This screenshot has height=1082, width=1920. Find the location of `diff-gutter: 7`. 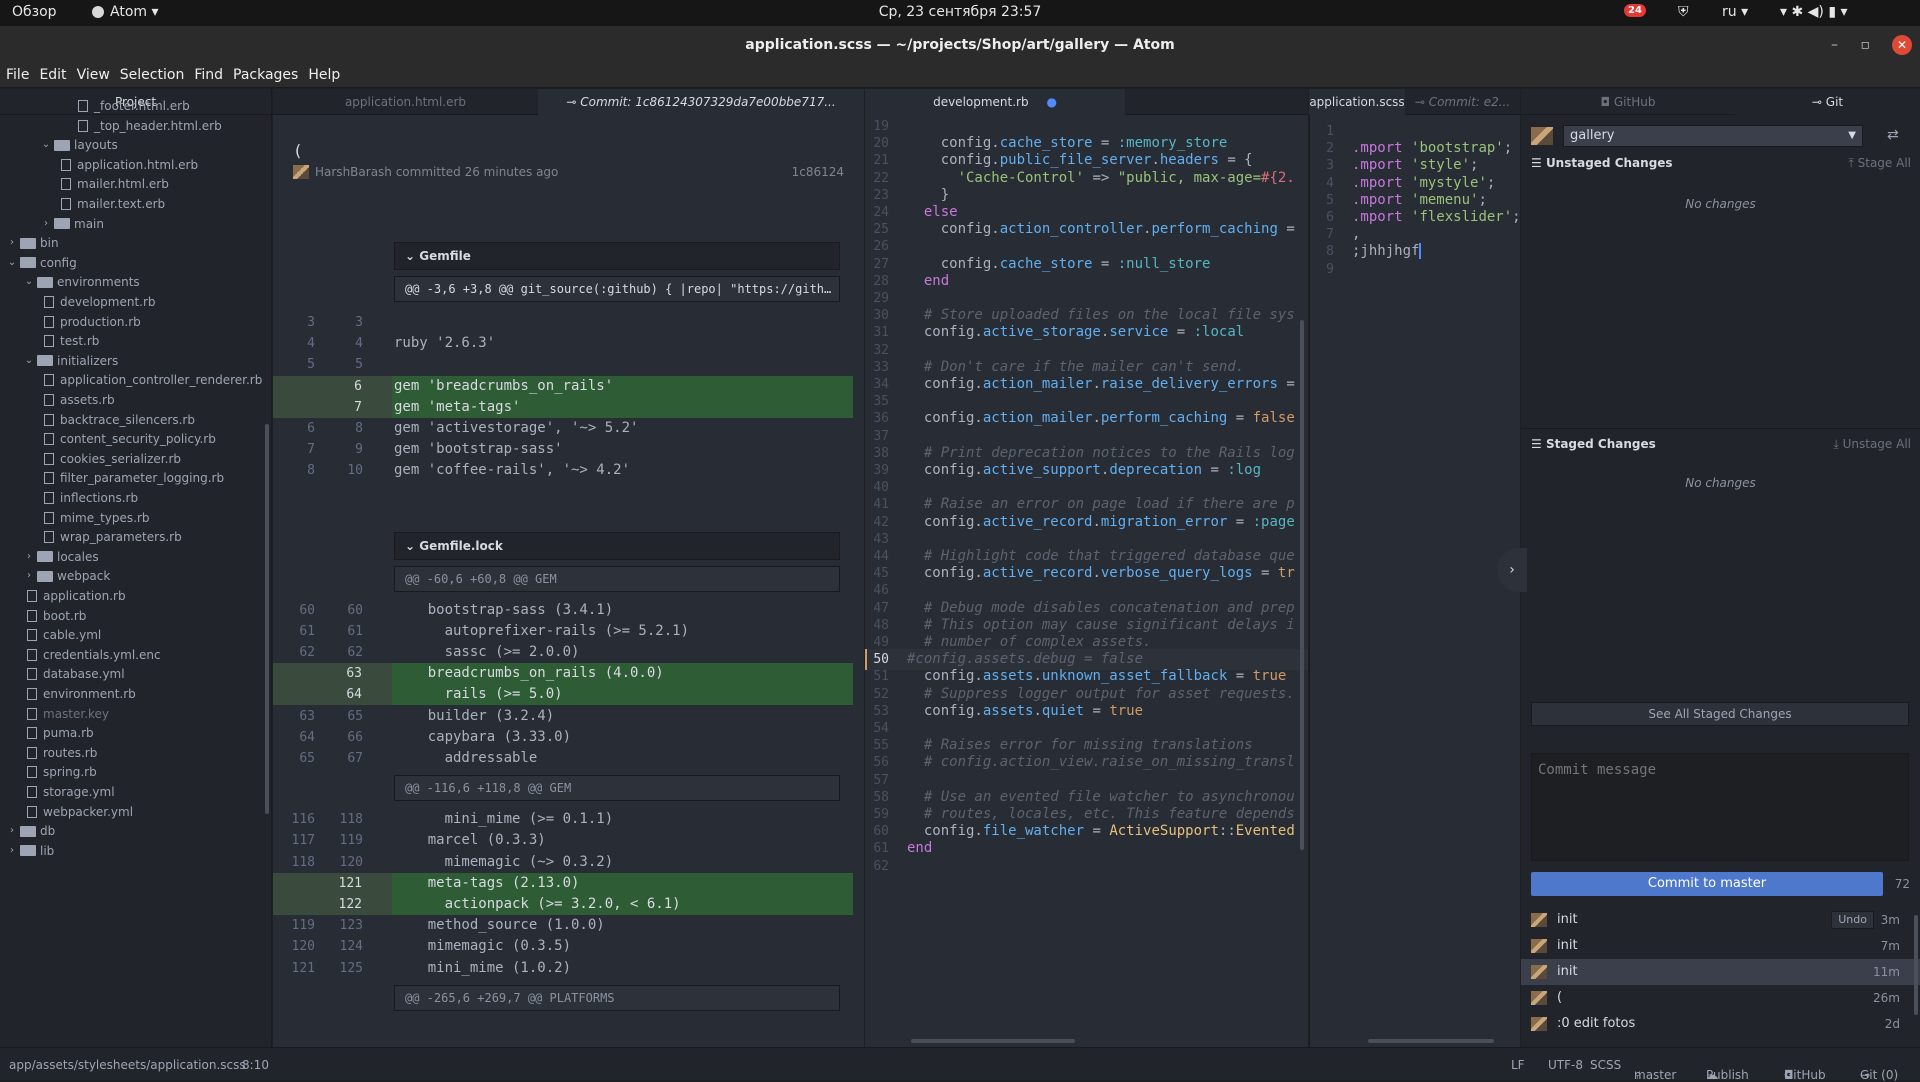

diff-gutter: 7 is located at coordinates (332, 407).